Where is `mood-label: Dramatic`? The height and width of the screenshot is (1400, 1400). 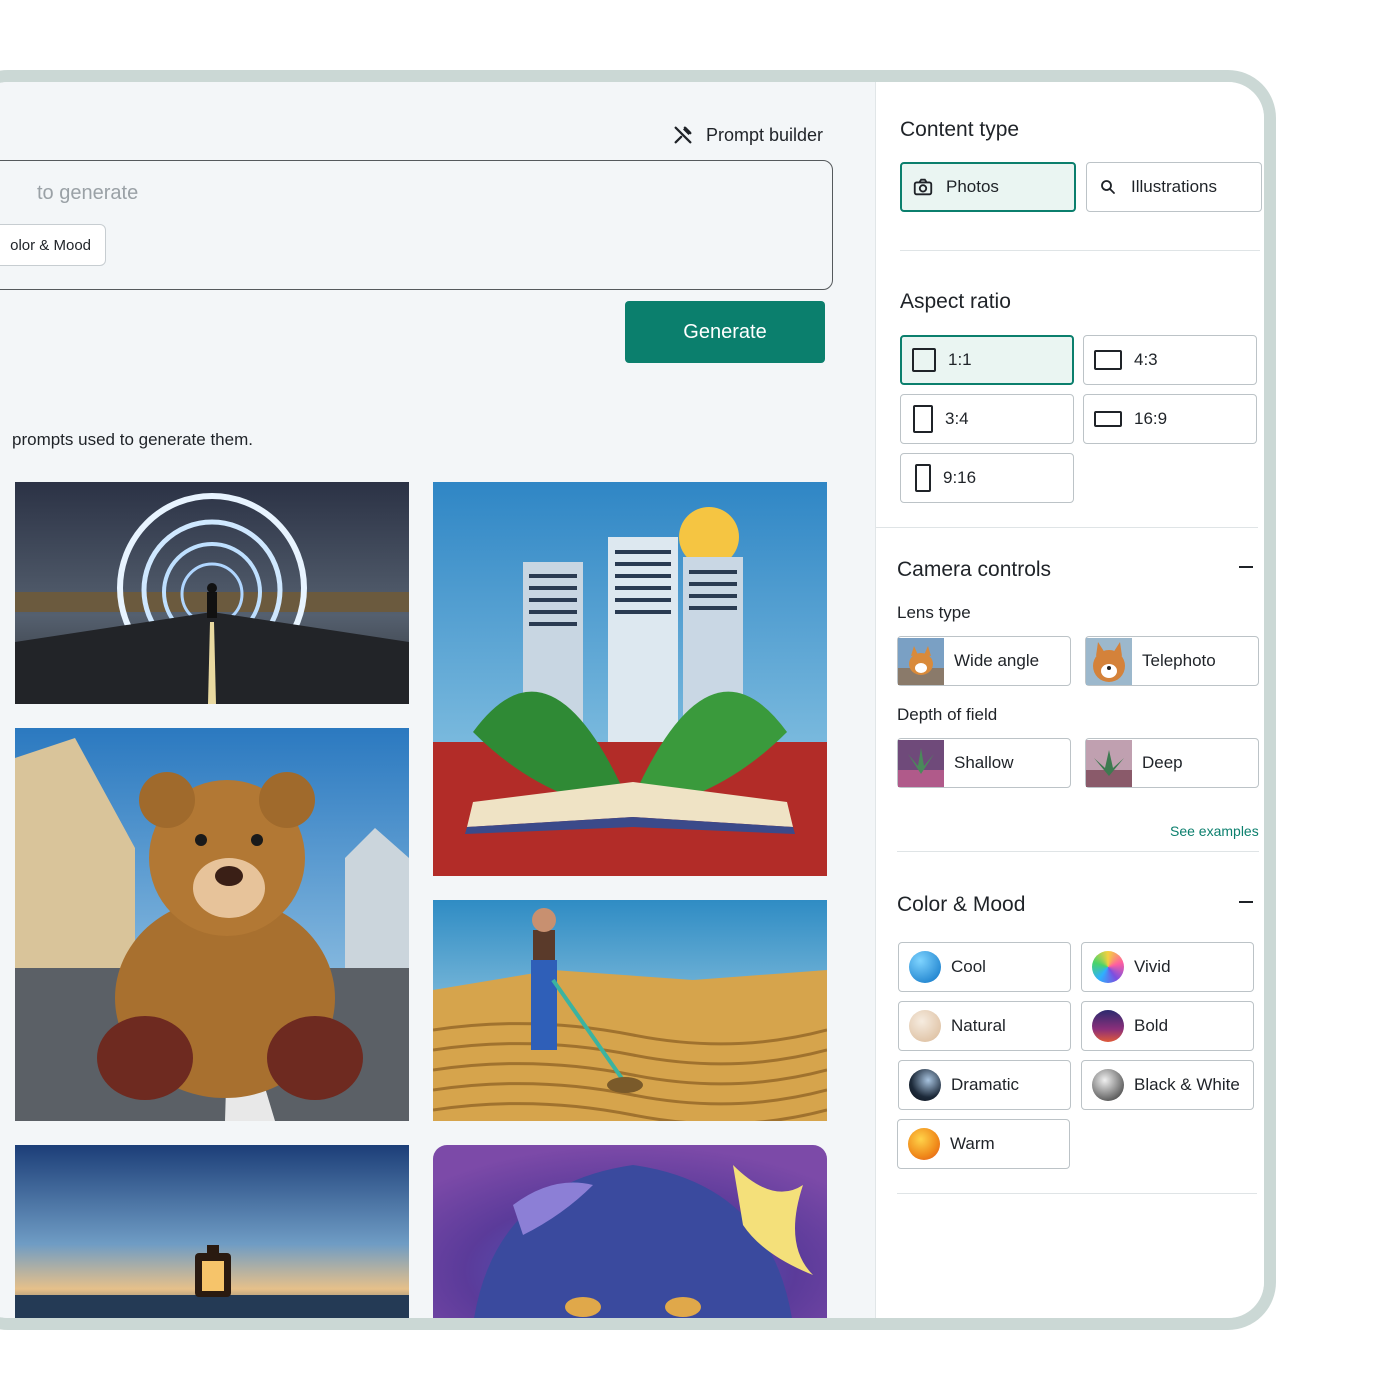 mood-label: Dramatic is located at coordinates (985, 1084).